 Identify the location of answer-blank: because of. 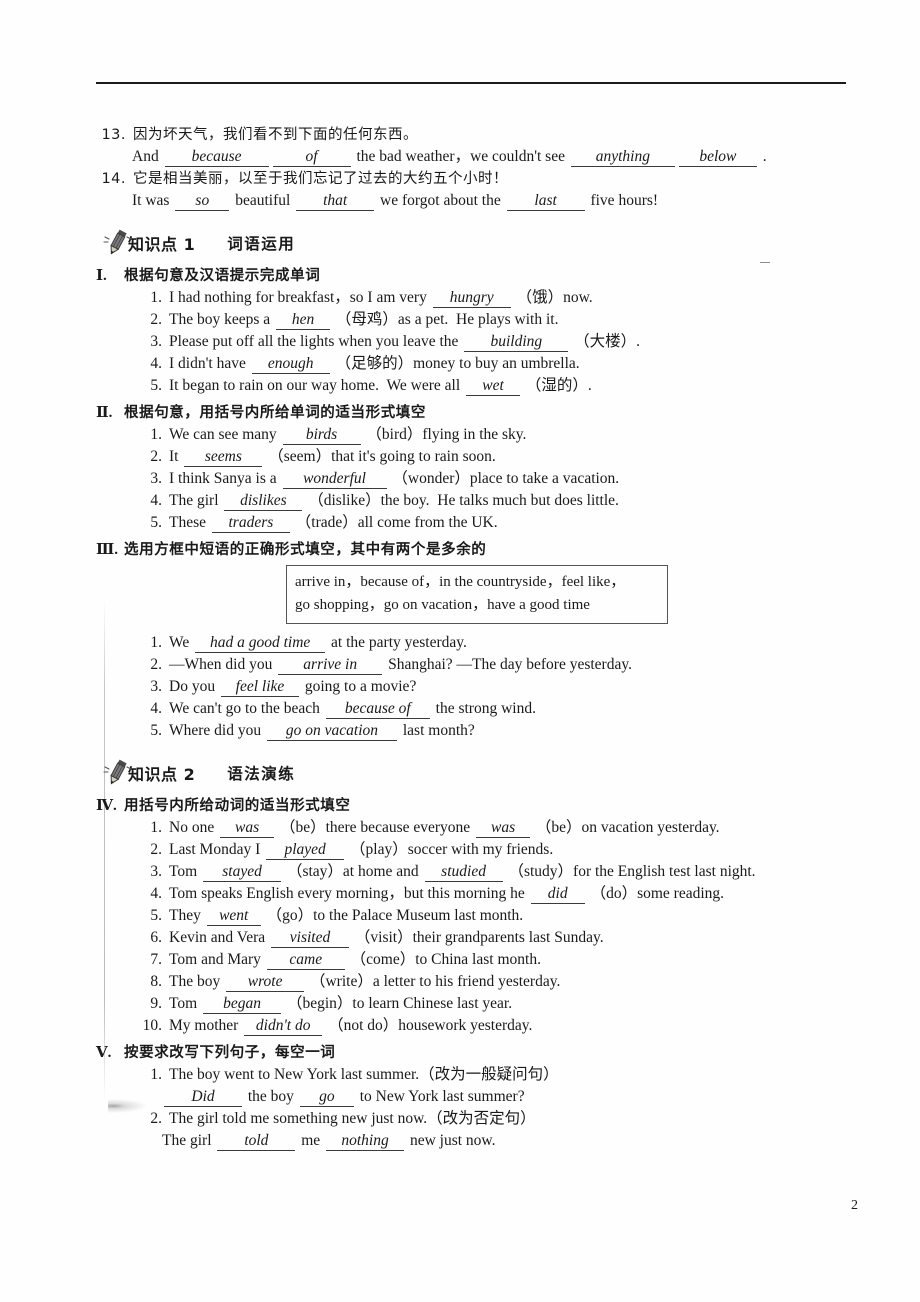
(377, 709).